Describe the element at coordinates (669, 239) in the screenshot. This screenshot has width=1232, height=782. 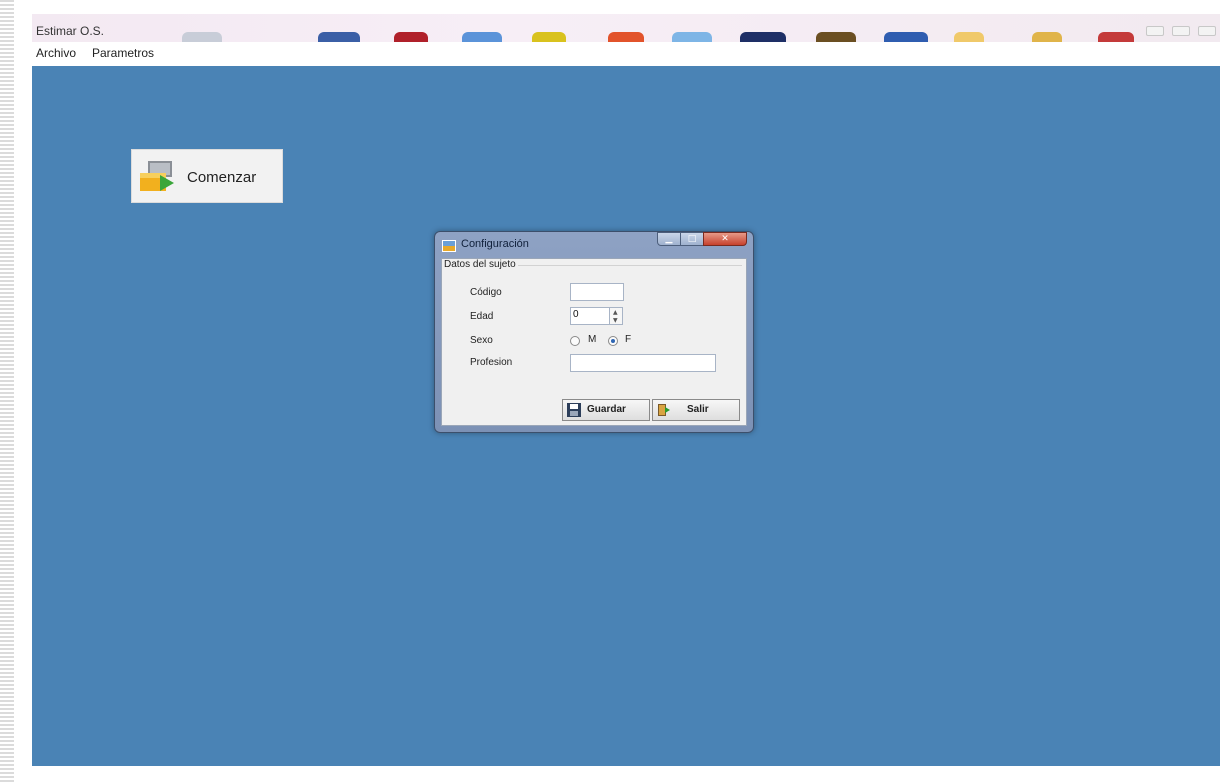
I see `dialog-minimize-button: ▁` at that location.